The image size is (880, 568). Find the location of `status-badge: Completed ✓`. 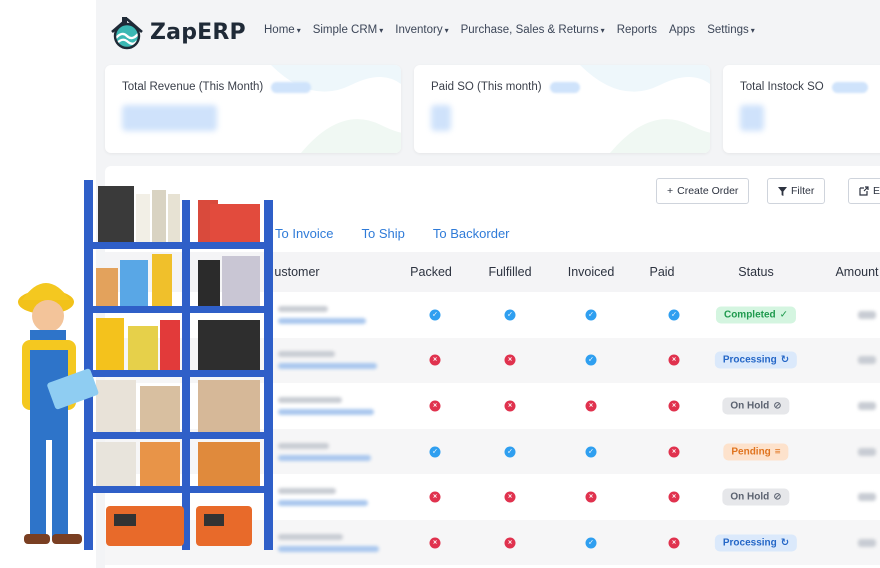

status-badge: Completed ✓ is located at coordinates (756, 315).